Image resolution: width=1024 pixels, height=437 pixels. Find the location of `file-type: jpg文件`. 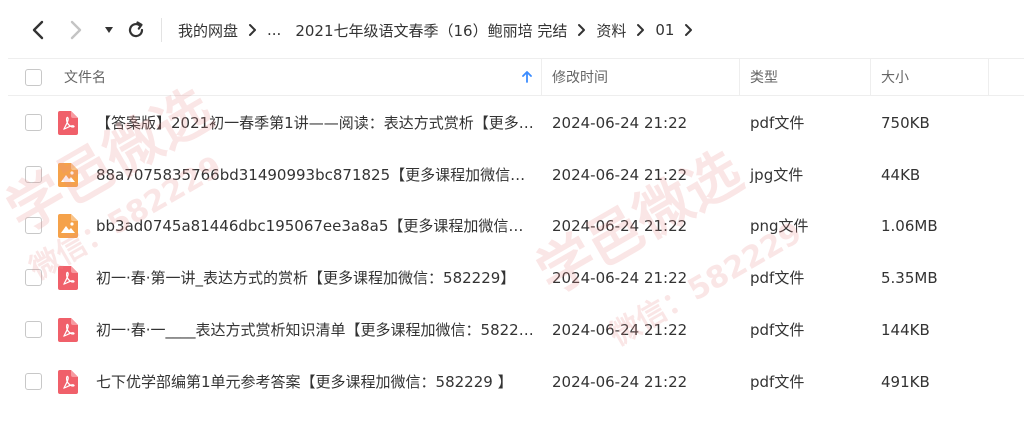

file-type: jpg文件 is located at coordinates (777, 175).